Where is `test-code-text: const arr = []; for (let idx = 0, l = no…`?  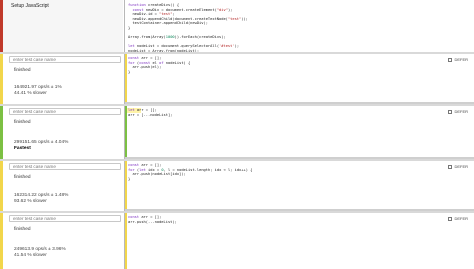 test-code-text: const arr = []; for (let idx = 0, l = no… is located at coordinates (190, 172).